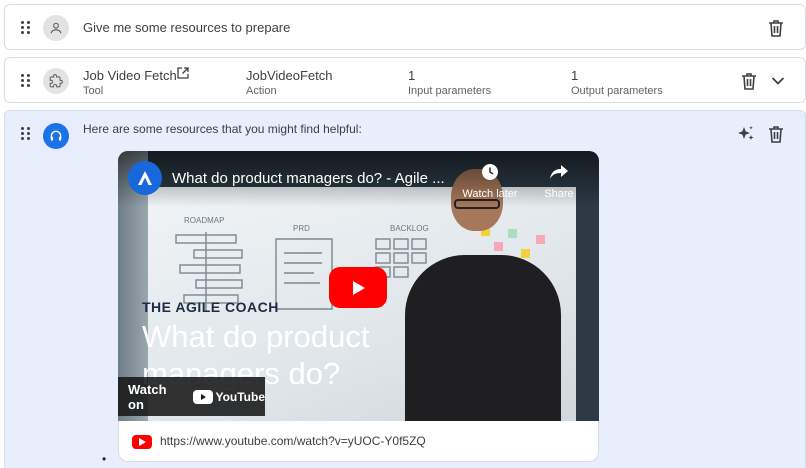 This screenshot has width=806, height=468. I want to click on sparkle-icon, so click(746, 134).